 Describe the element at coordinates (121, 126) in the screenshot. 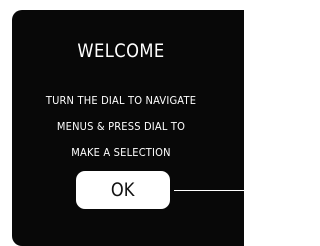

I see `instruction-line-2: MENUS & PRESS DIAL TO` at that location.